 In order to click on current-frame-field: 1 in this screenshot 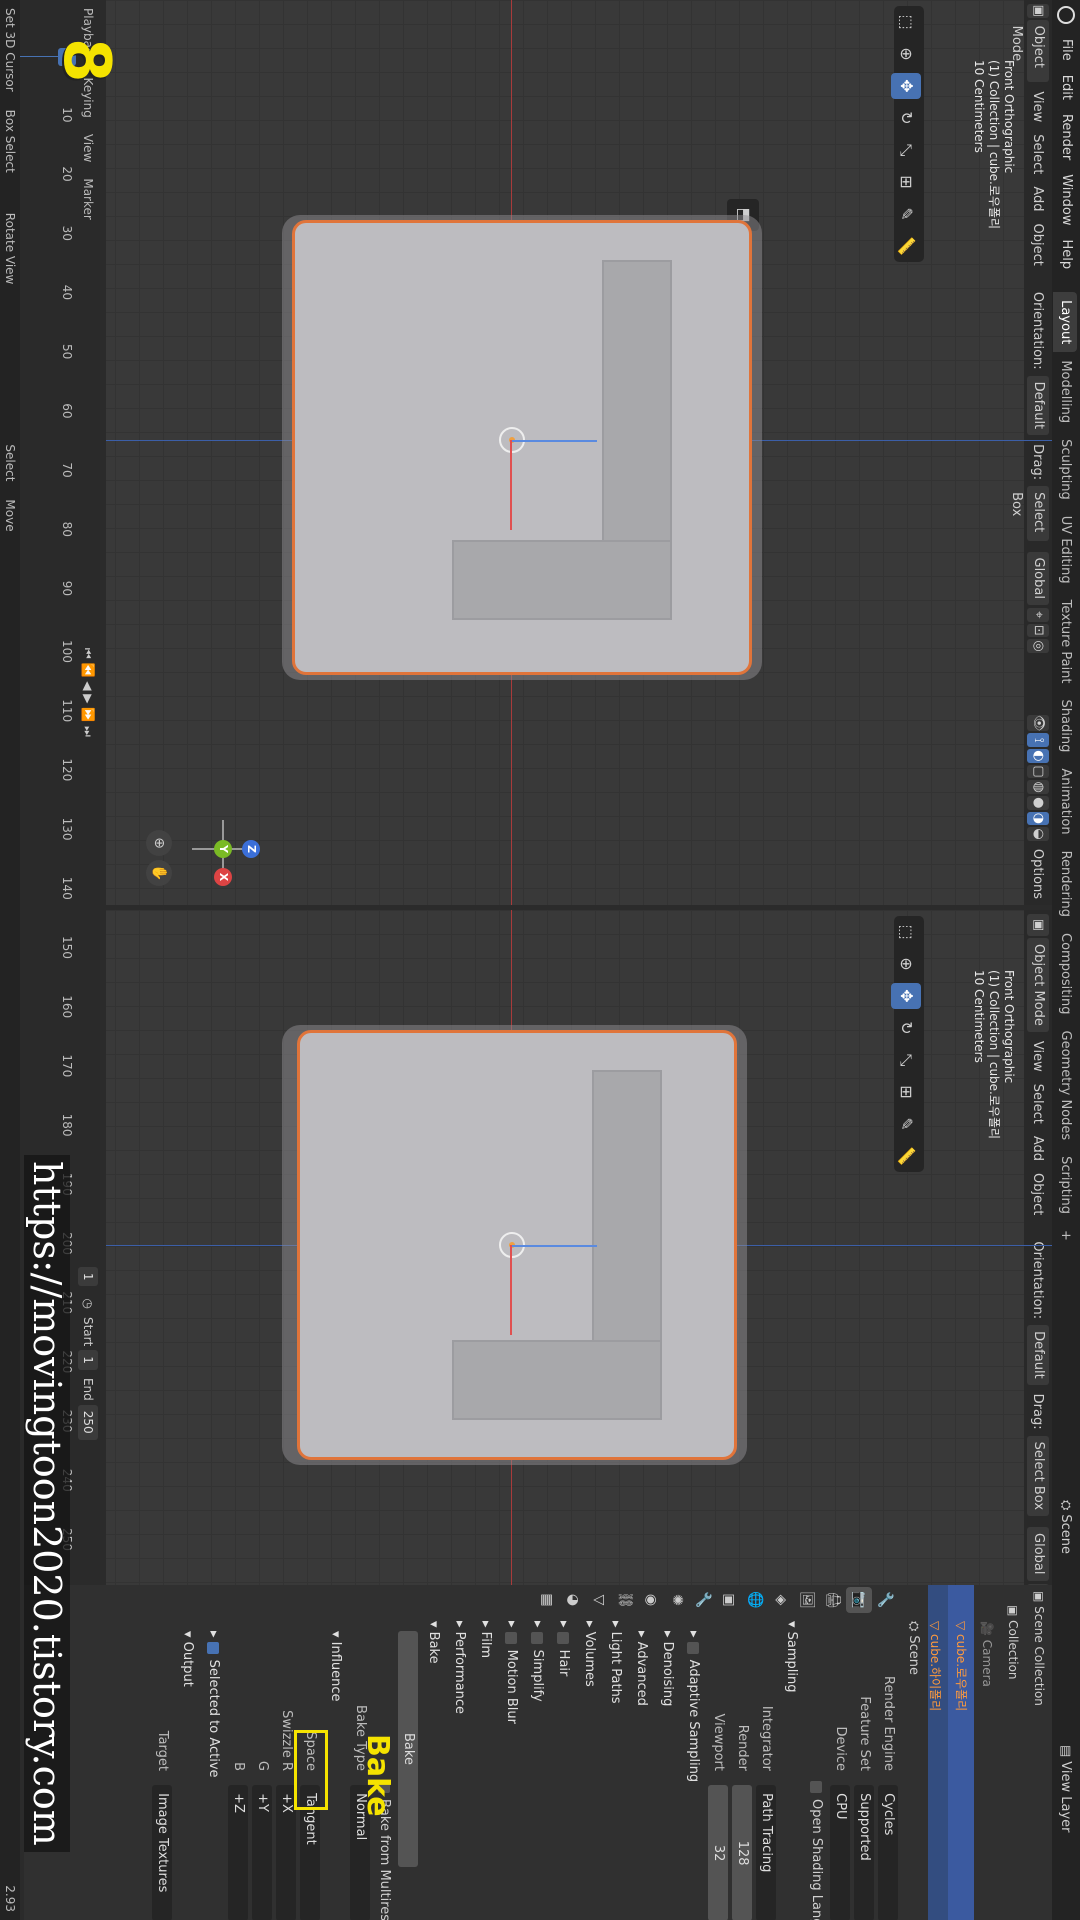, I will do `click(88, 1276)`.